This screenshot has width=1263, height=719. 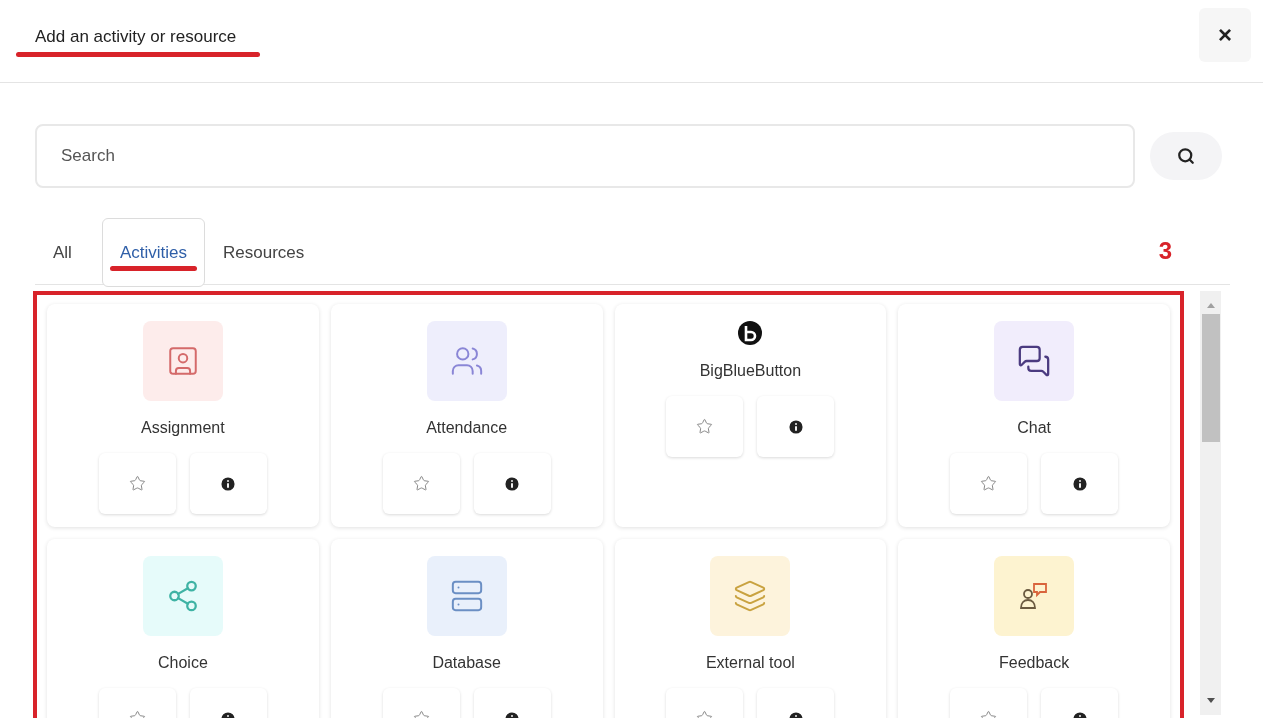 I want to click on activity-card: Chat, so click(x=1034, y=415).